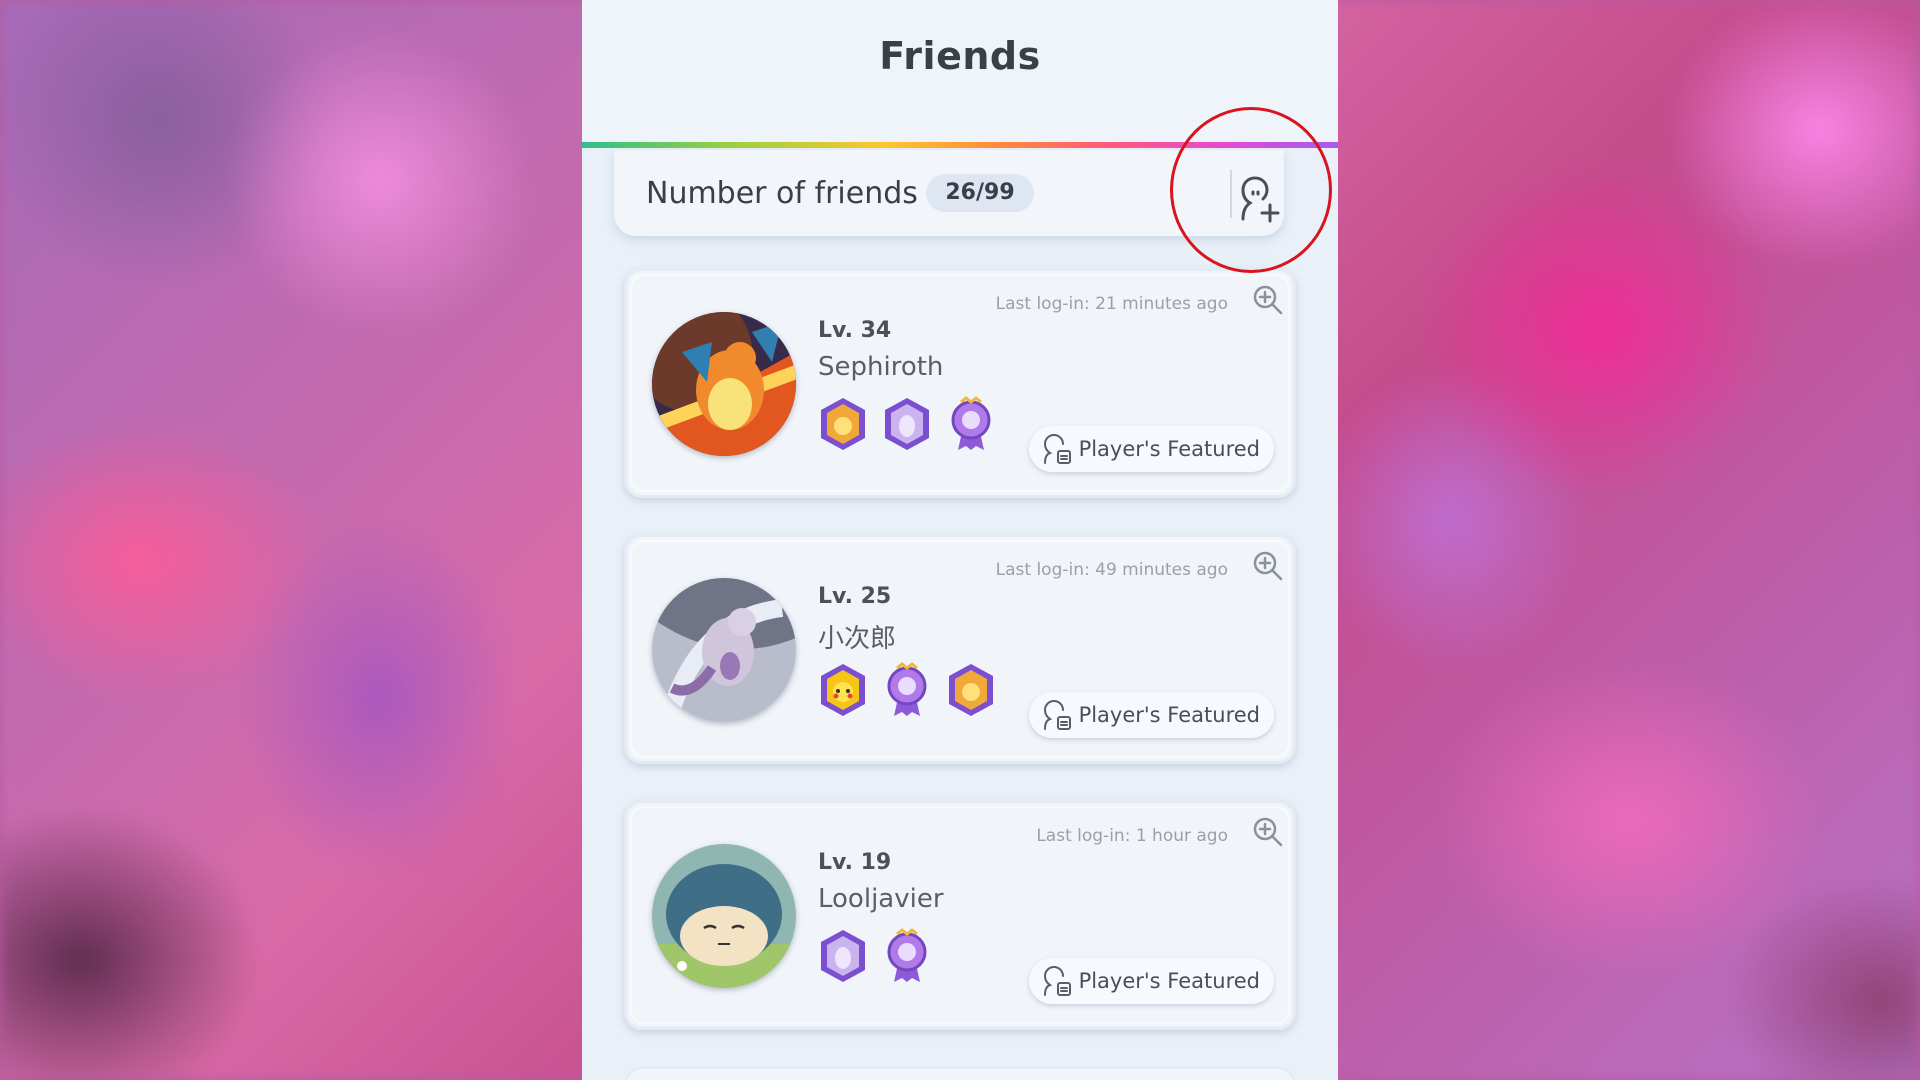 The width and height of the screenshot is (1920, 1080). What do you see at coordinates (1111, 570) in the screenshot?
I see `last-login-time: Last log-in: 49 minutes ago` at bounding box center [1111, 570].